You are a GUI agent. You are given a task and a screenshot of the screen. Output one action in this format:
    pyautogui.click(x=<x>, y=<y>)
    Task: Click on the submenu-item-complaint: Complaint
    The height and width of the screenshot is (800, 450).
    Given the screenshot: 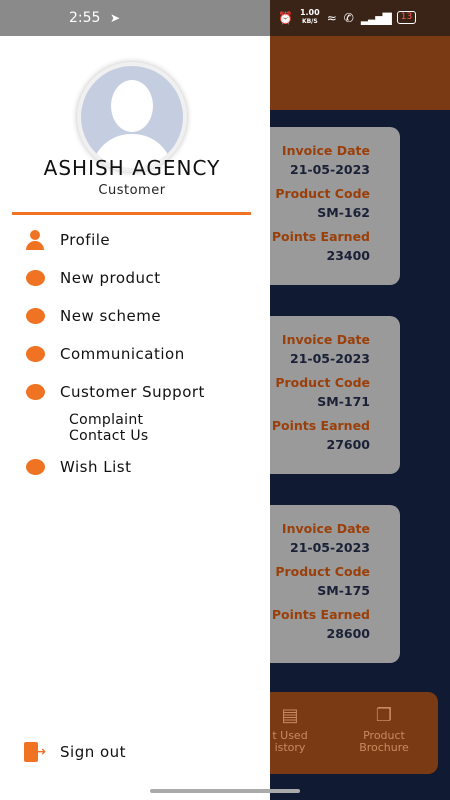 What is the action you would take?
    pyautogui.click(x=106, y=420)
    